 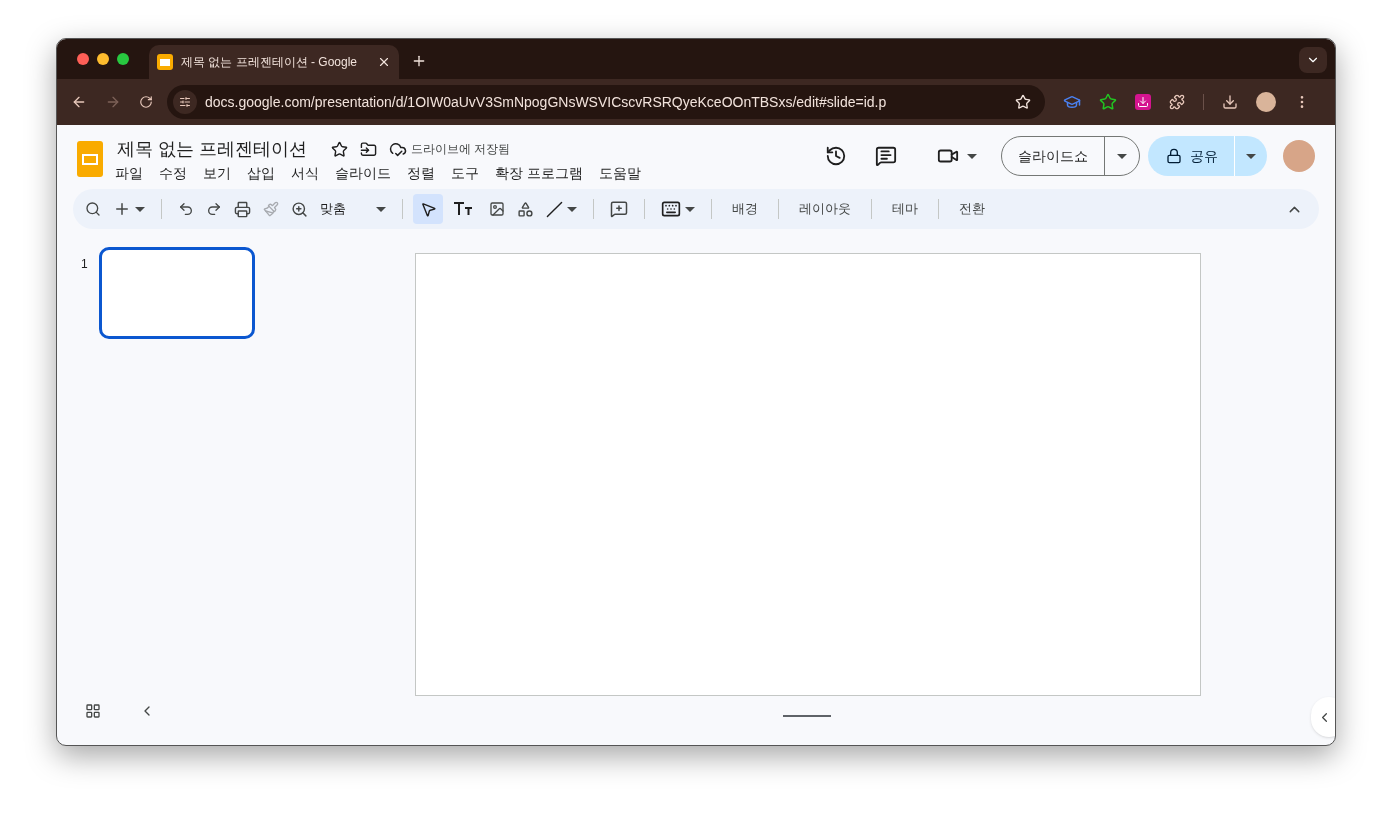 What do you see at coordinates (384, 62) in the screenshot?
I see `close-tab-icon` at bounding box center [384, 62].